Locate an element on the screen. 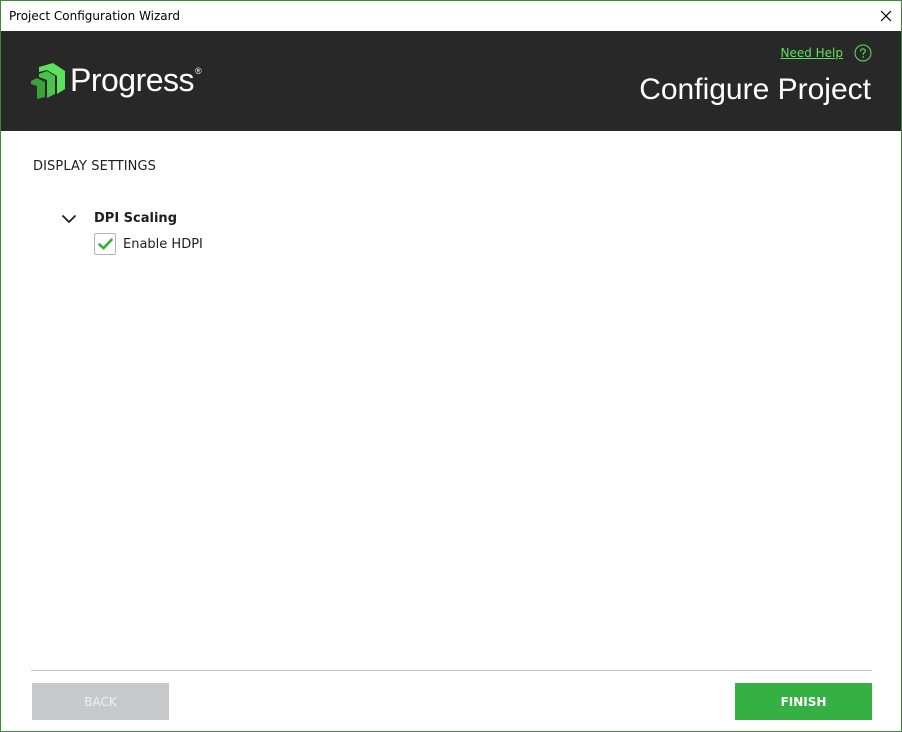 The height and width of the screenshot is (732, 902). question-circle-icon is located at coordinates (863, 53).